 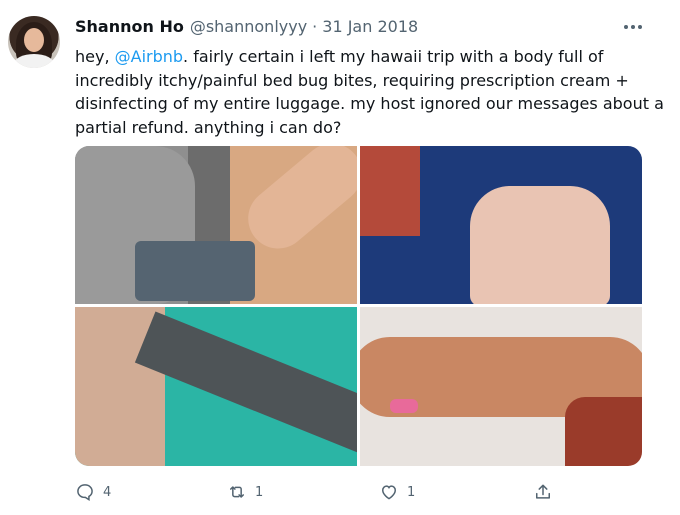 What do you see at coordinates (107, 492) in the screenshot?
I see `reply-count: 4` at bounding box center [107, 492].